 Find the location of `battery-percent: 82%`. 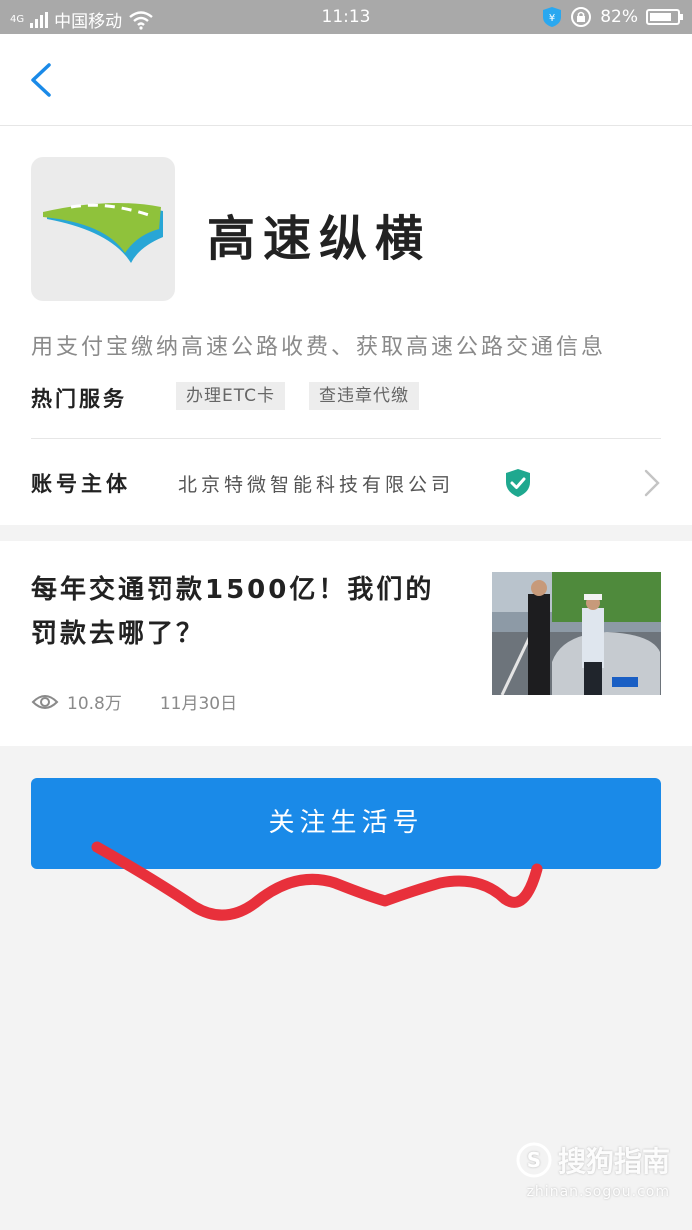

battery-percent: 82% is located at coordinates (619, 17).